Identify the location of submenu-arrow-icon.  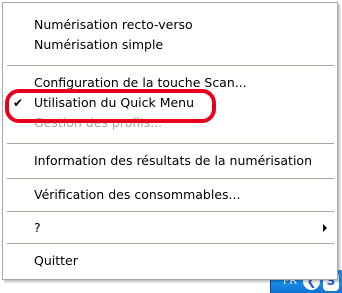
(325, 228).